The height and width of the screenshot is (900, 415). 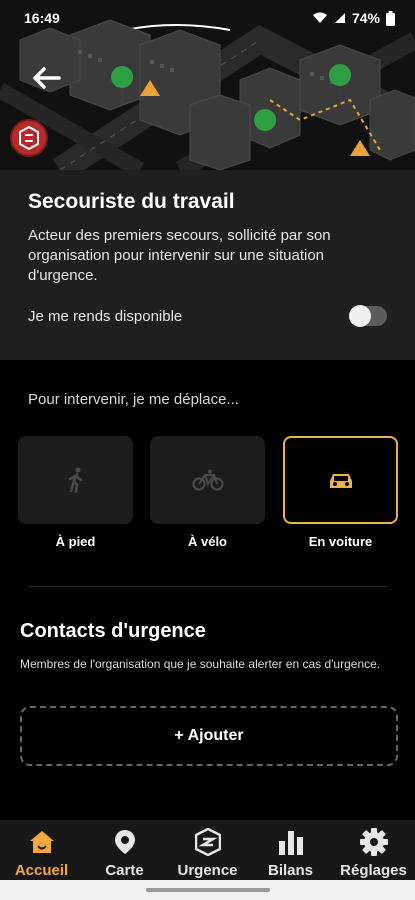 I want to click on gesture-handle, so click(x=208, y=890).